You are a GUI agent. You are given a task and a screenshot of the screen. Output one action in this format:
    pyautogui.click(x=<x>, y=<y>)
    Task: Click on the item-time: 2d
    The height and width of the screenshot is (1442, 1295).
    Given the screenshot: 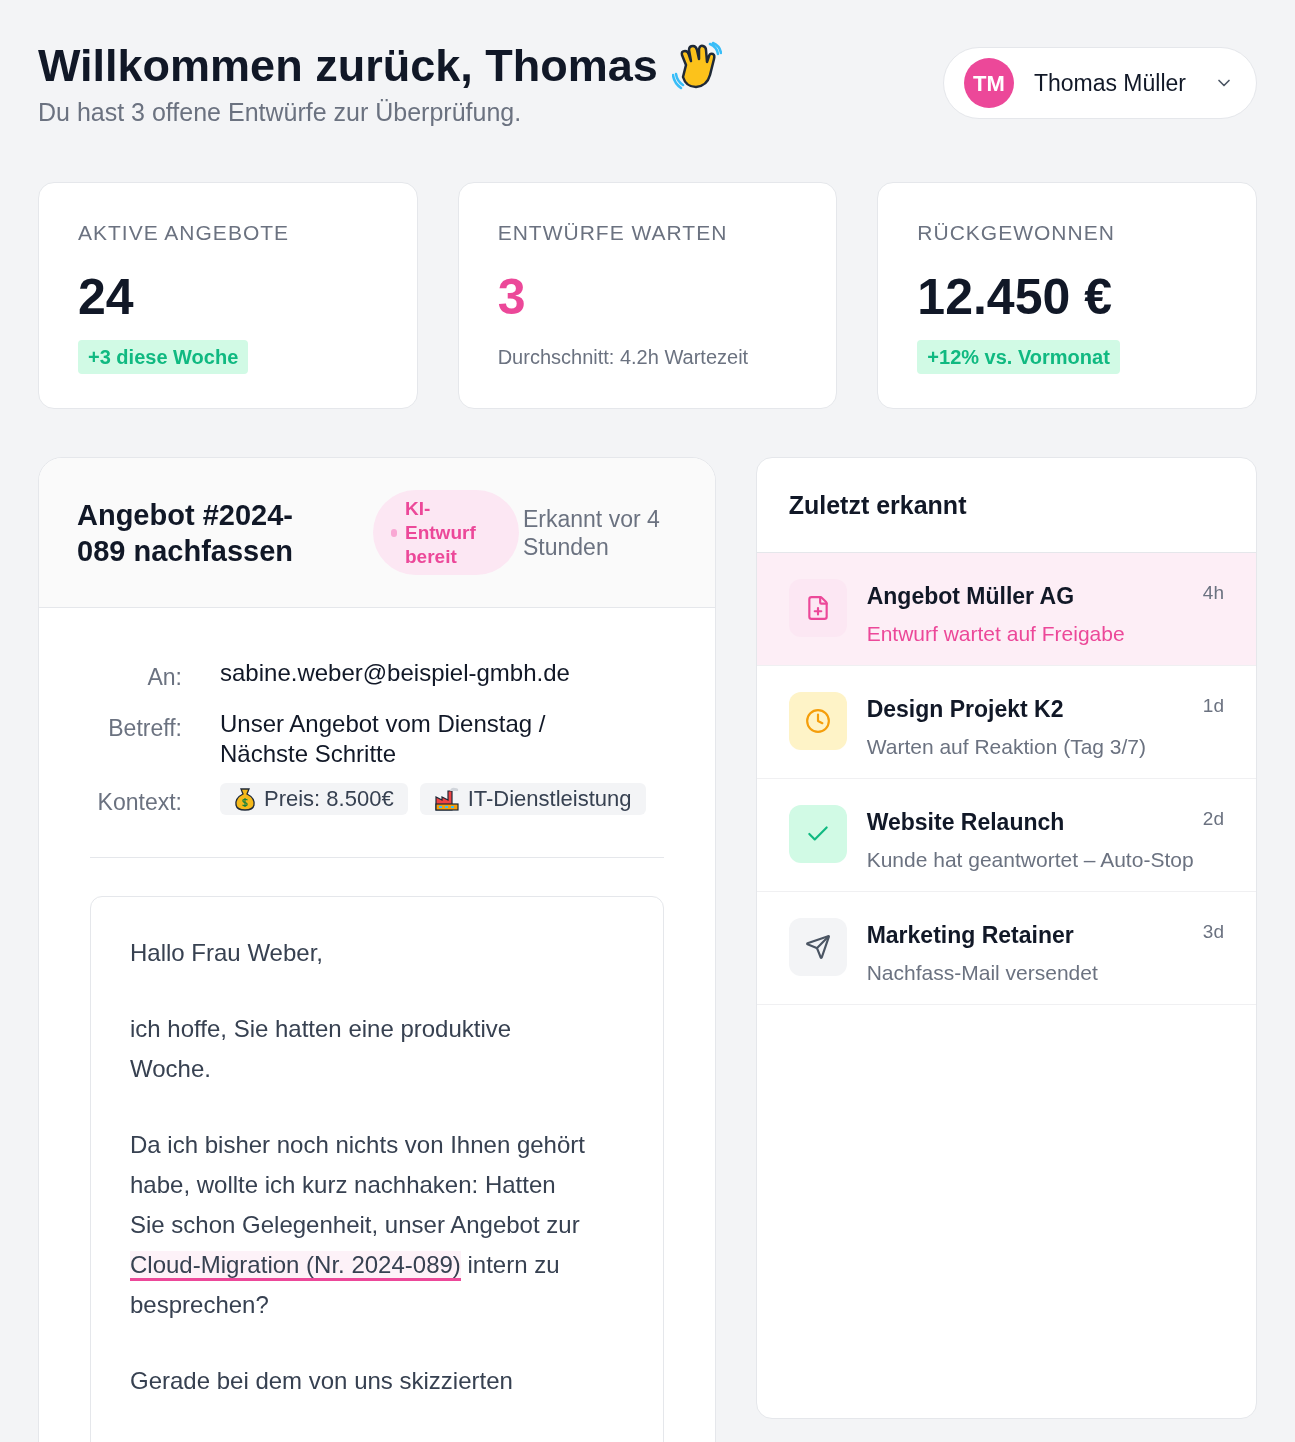 What is the action you would take?
    pyautogui.click(x=1213, y=819)
    